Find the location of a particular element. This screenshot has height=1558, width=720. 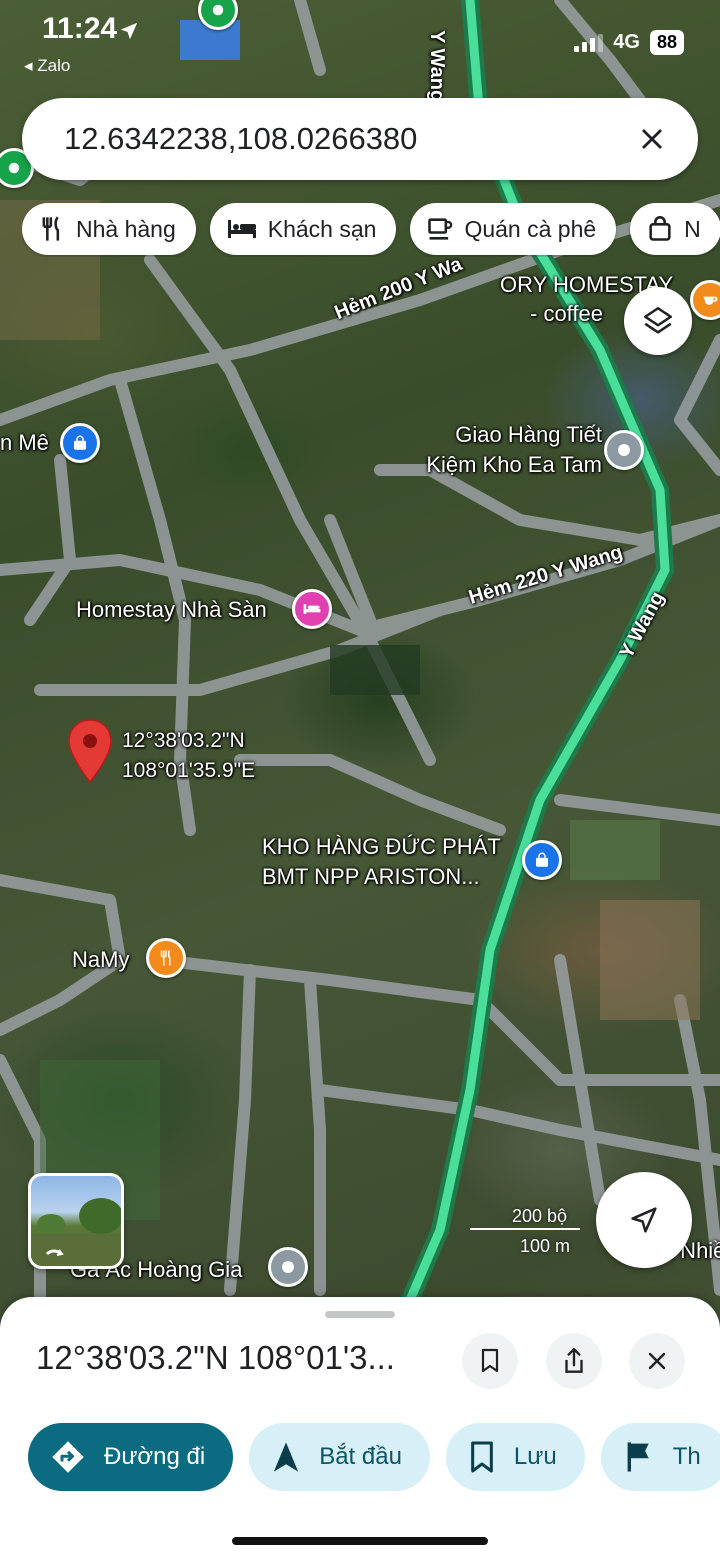

directions-icon is located at coordinates (68, 1457).